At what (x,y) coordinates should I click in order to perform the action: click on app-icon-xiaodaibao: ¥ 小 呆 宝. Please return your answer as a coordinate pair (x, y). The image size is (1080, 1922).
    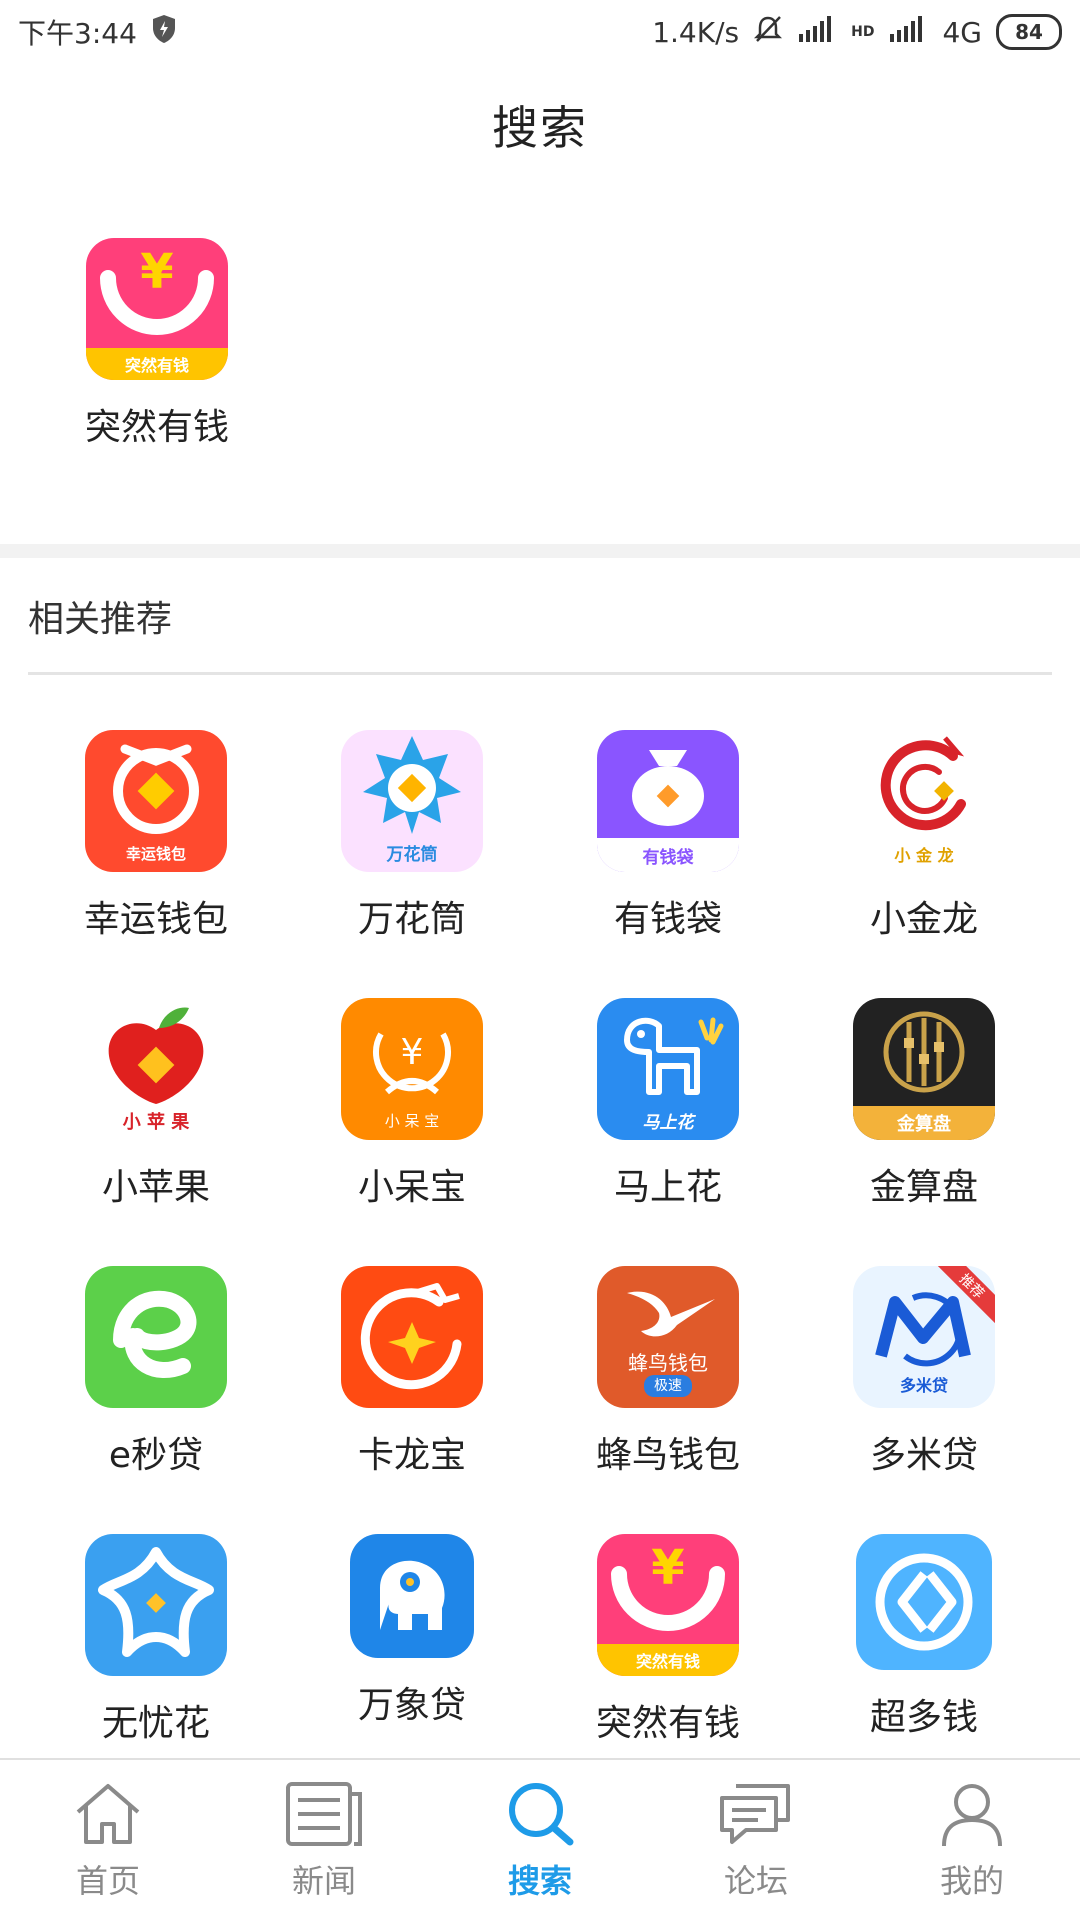
    Looking at the image, I should click on (412, 1069).